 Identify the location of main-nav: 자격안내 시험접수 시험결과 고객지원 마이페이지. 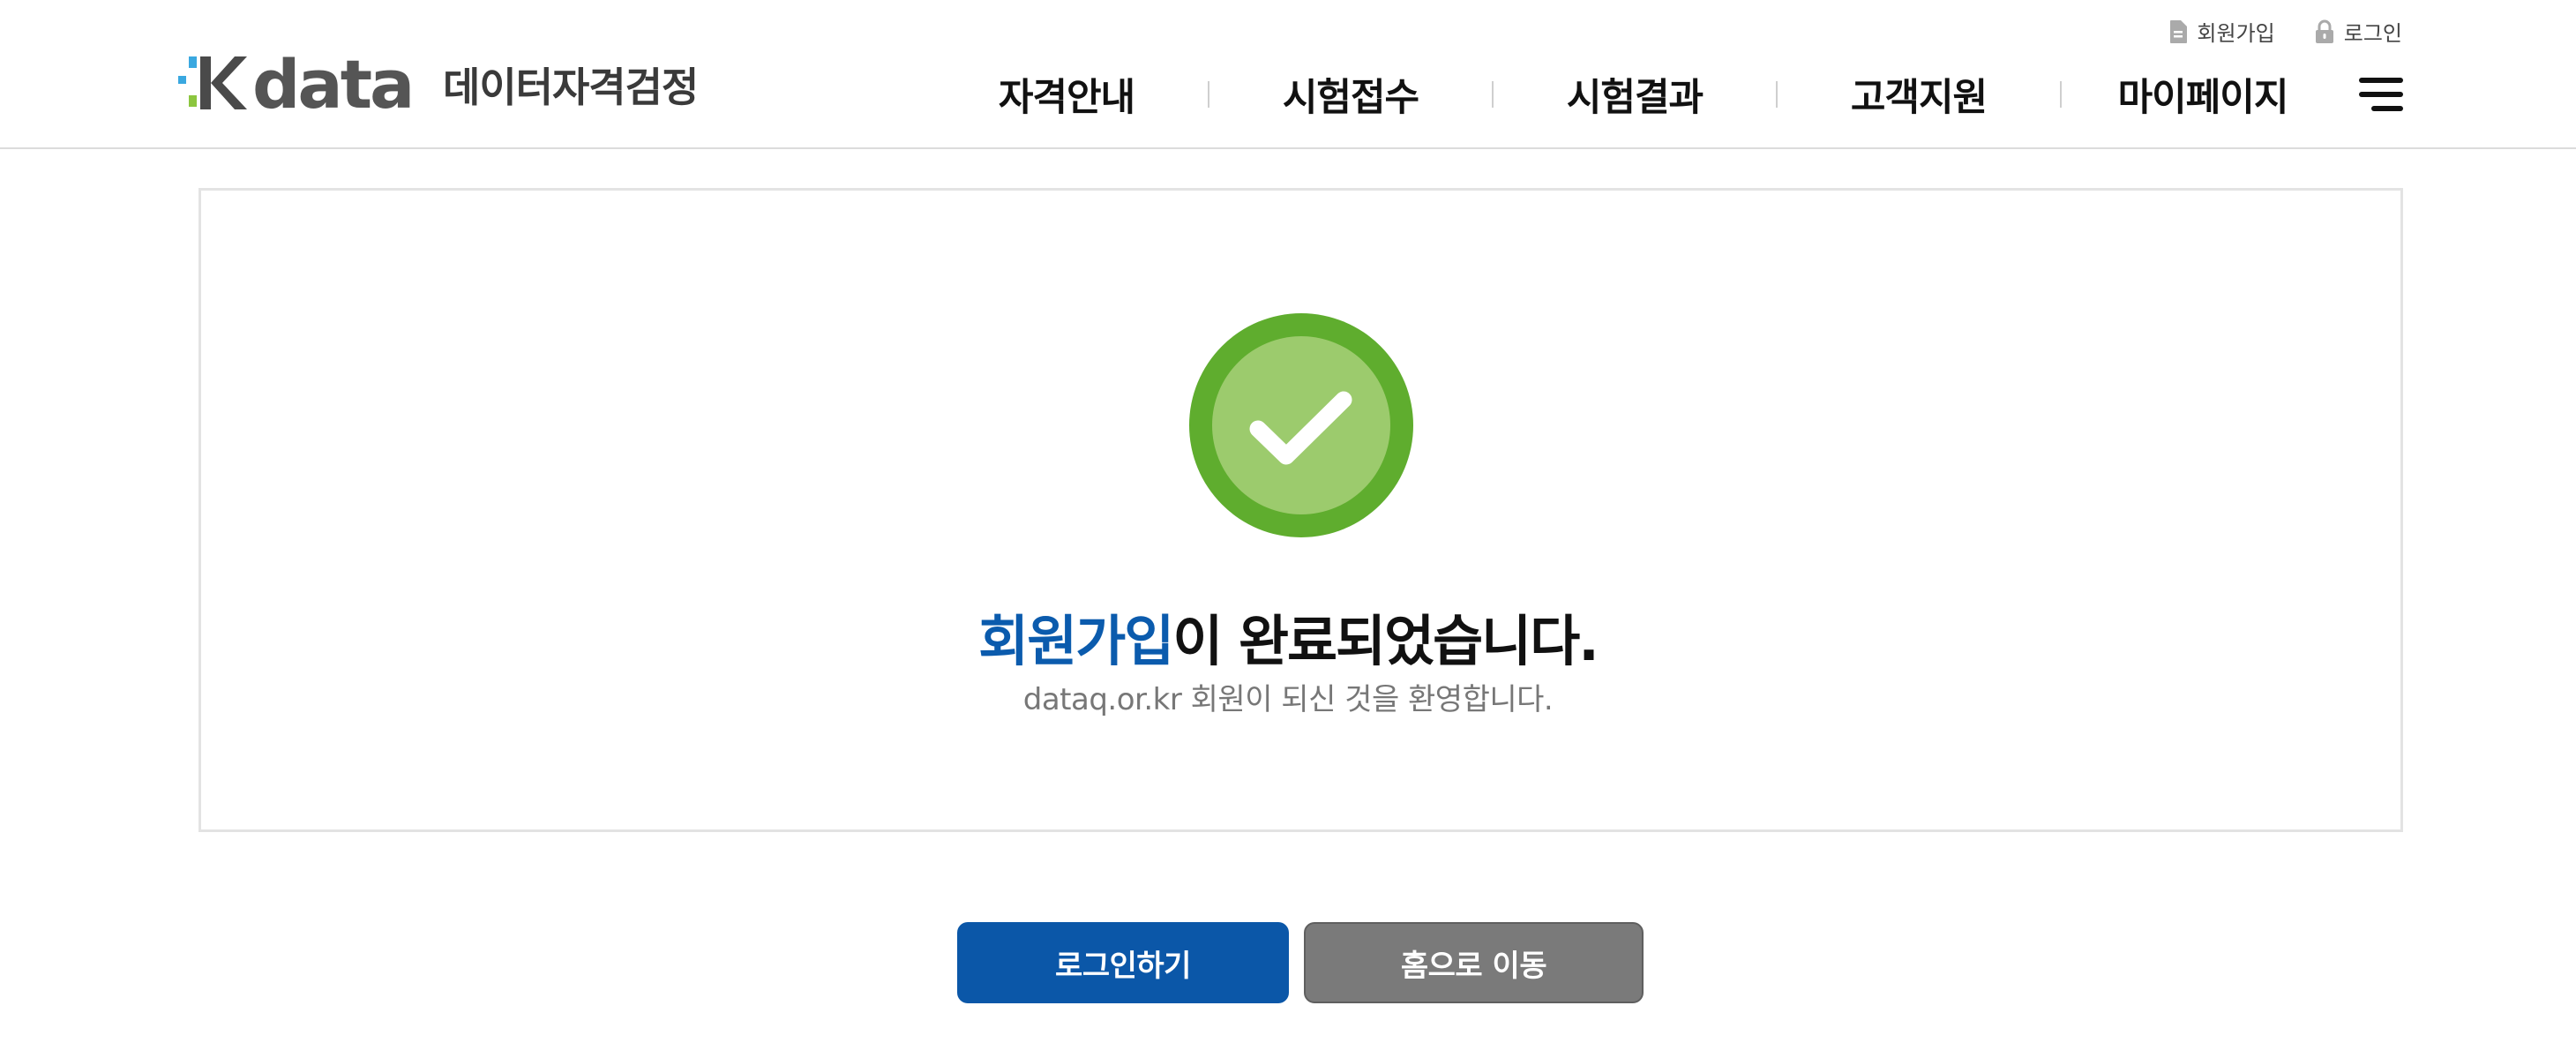
(1635, 94).